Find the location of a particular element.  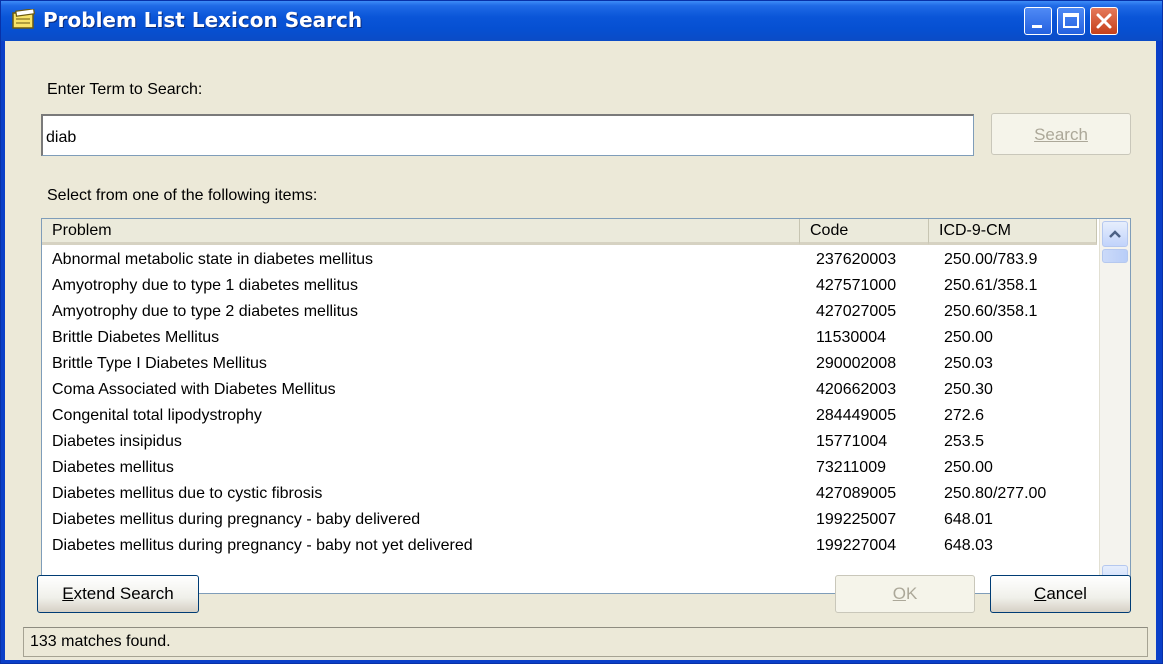

list-item: Brittle Diabetes Mellitus 11530004 250.00 is located at coordinates (570, 338).